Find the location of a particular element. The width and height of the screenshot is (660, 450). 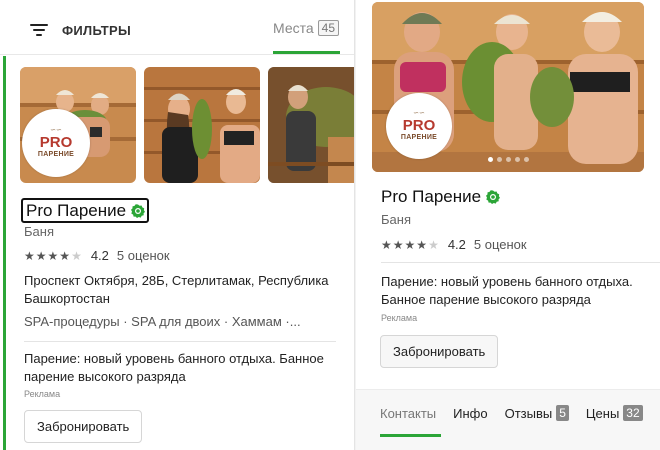

brand-logo: ∽∽ PRO ПАРЕНИЕ is located at coordinates (56, 143).